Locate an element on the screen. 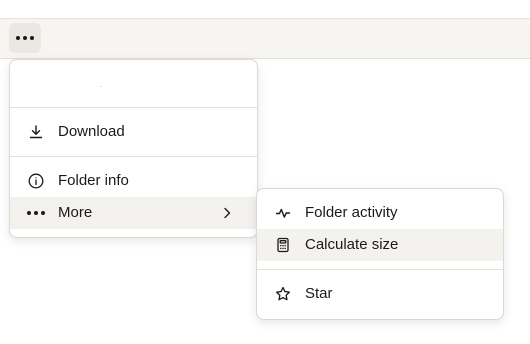  calculator-icon is located at coordinates (283, 245).